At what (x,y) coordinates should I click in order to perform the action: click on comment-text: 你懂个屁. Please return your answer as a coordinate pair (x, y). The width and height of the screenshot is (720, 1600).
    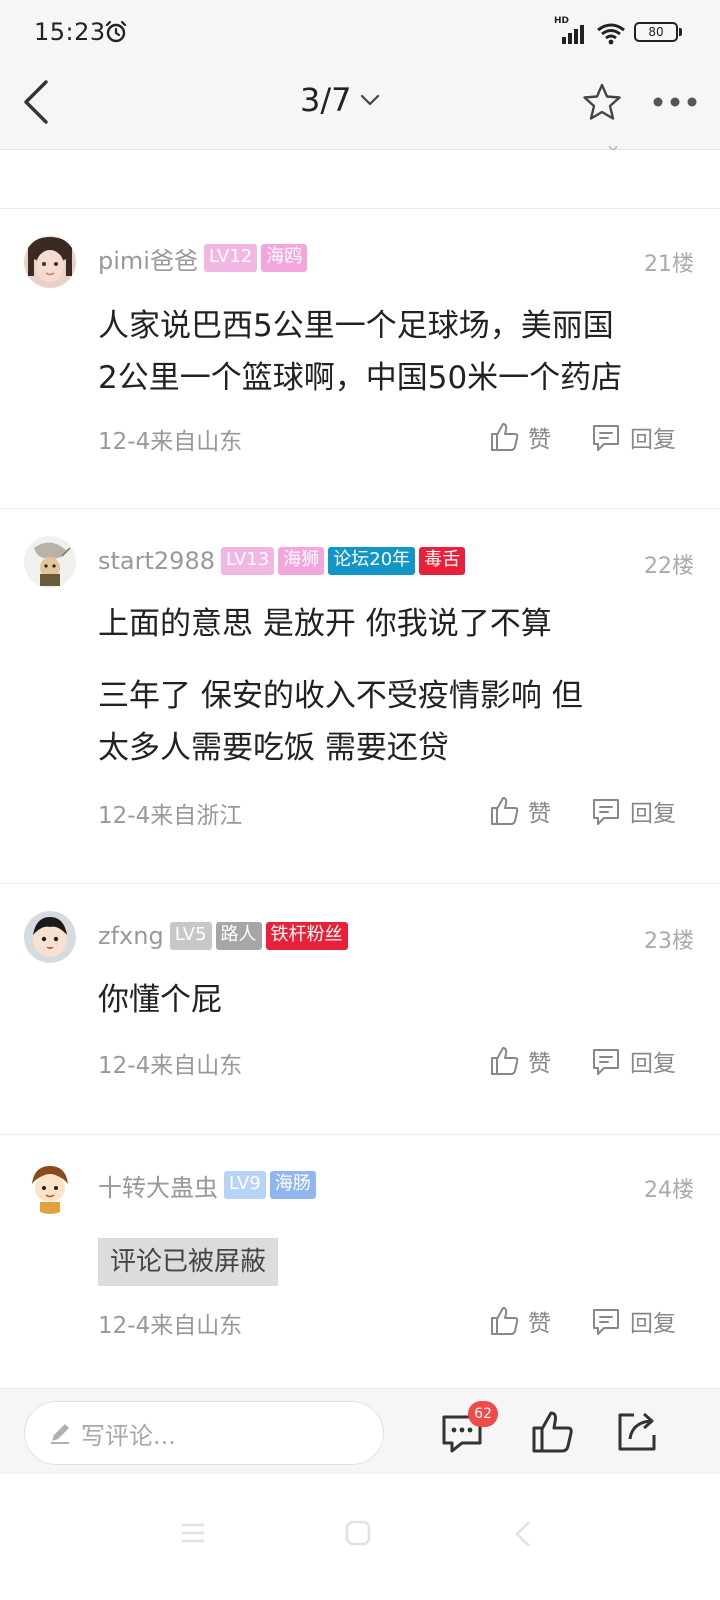
    Looking at the image, I should click on (160, 1000).